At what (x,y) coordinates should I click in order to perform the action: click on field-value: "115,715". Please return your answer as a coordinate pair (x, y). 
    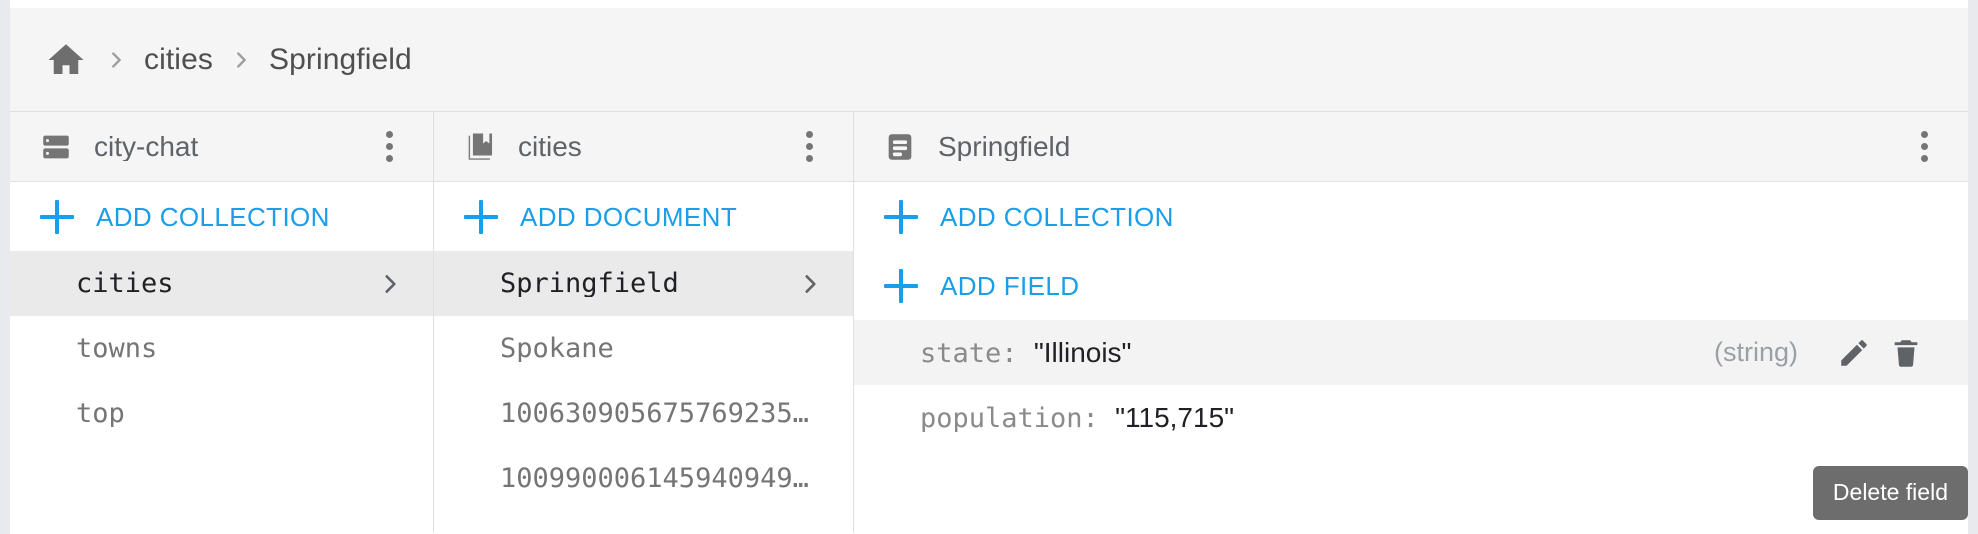
    Looking at the image, I should click on (1175, 417).